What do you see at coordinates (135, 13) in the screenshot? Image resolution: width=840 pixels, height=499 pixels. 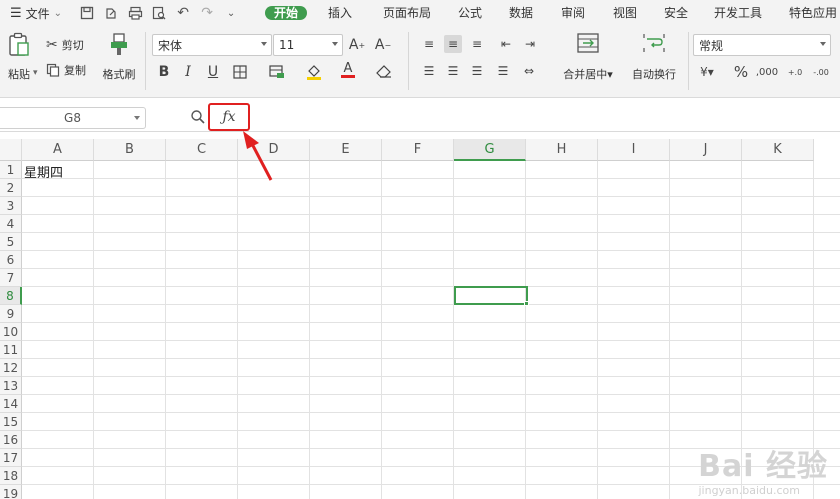 I see `print-icon` at bounding box center [135, 13].